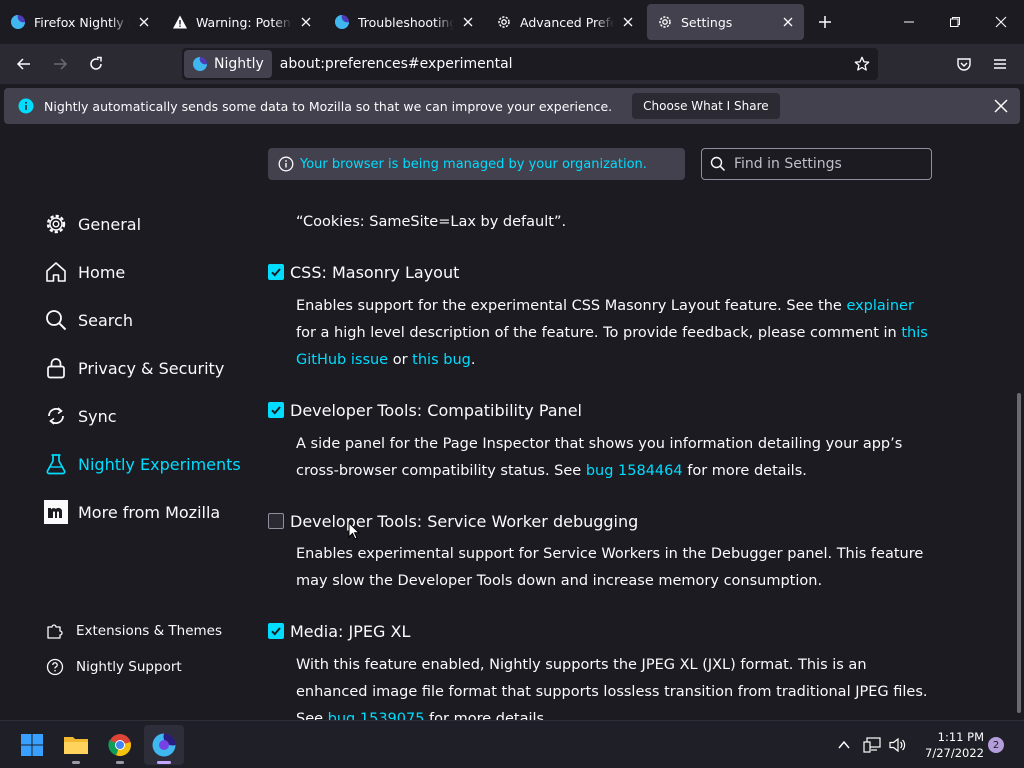 The height and width of the screenshot is (768, 1024). I want to click on tab-warning-potential: Warning: Potential, so click(242, 22).